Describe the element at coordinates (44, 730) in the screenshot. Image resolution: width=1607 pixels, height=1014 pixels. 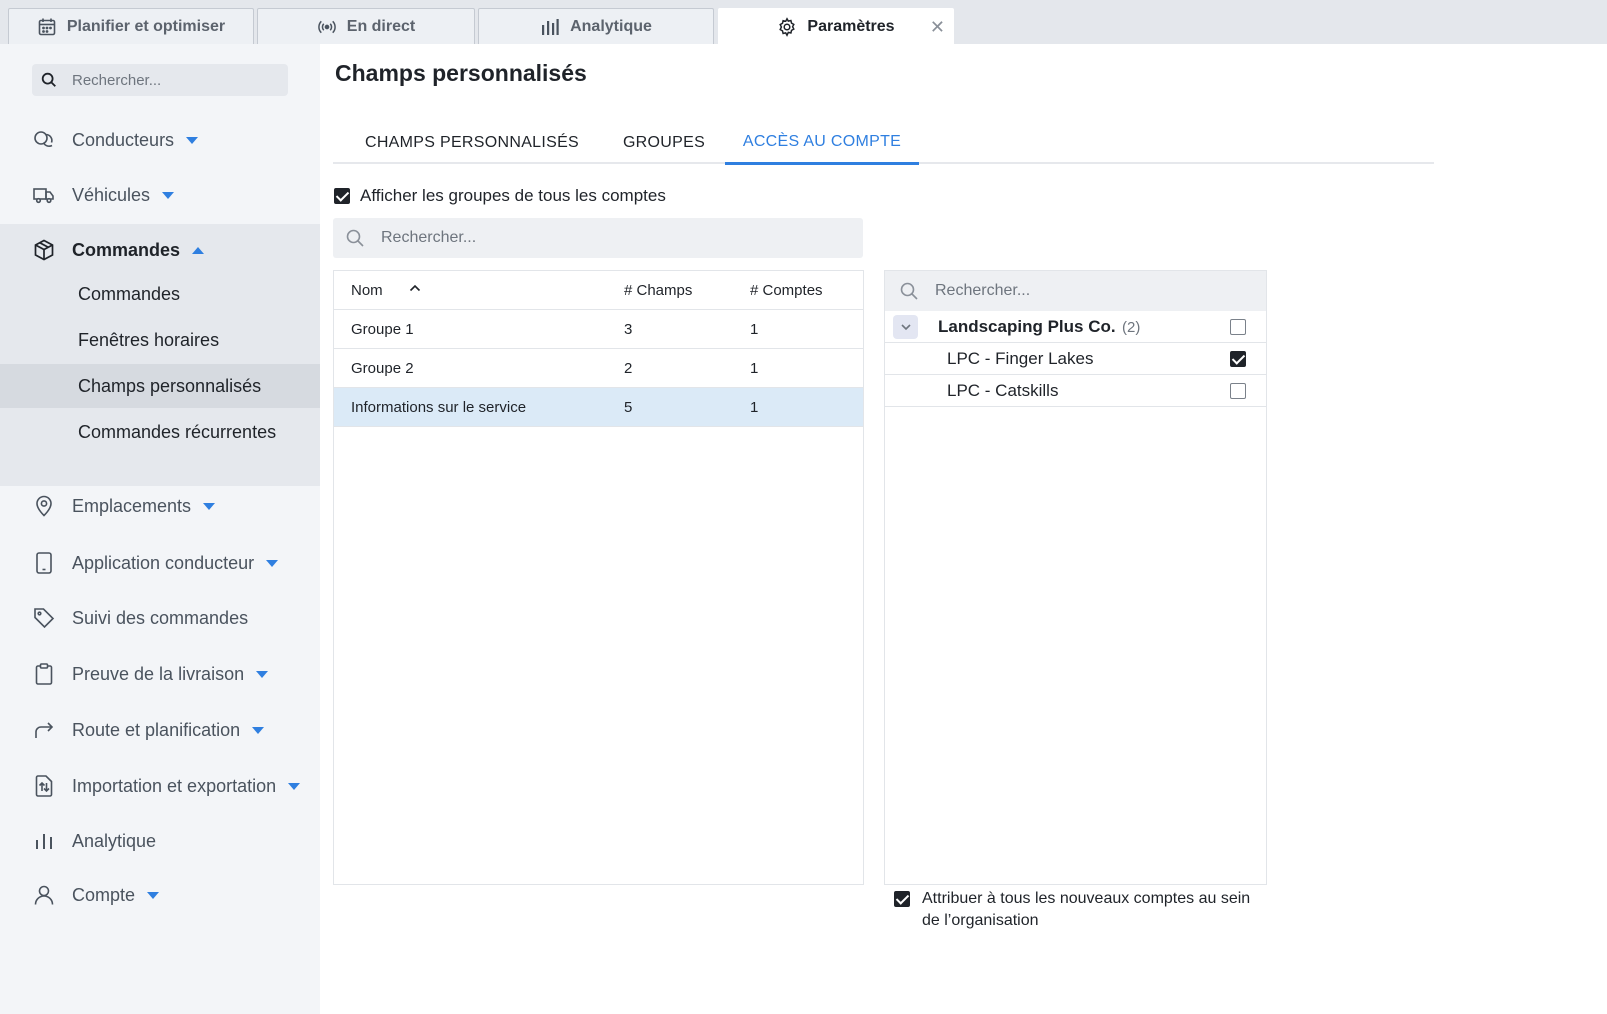
I see `route-arrow-icon` at that location.